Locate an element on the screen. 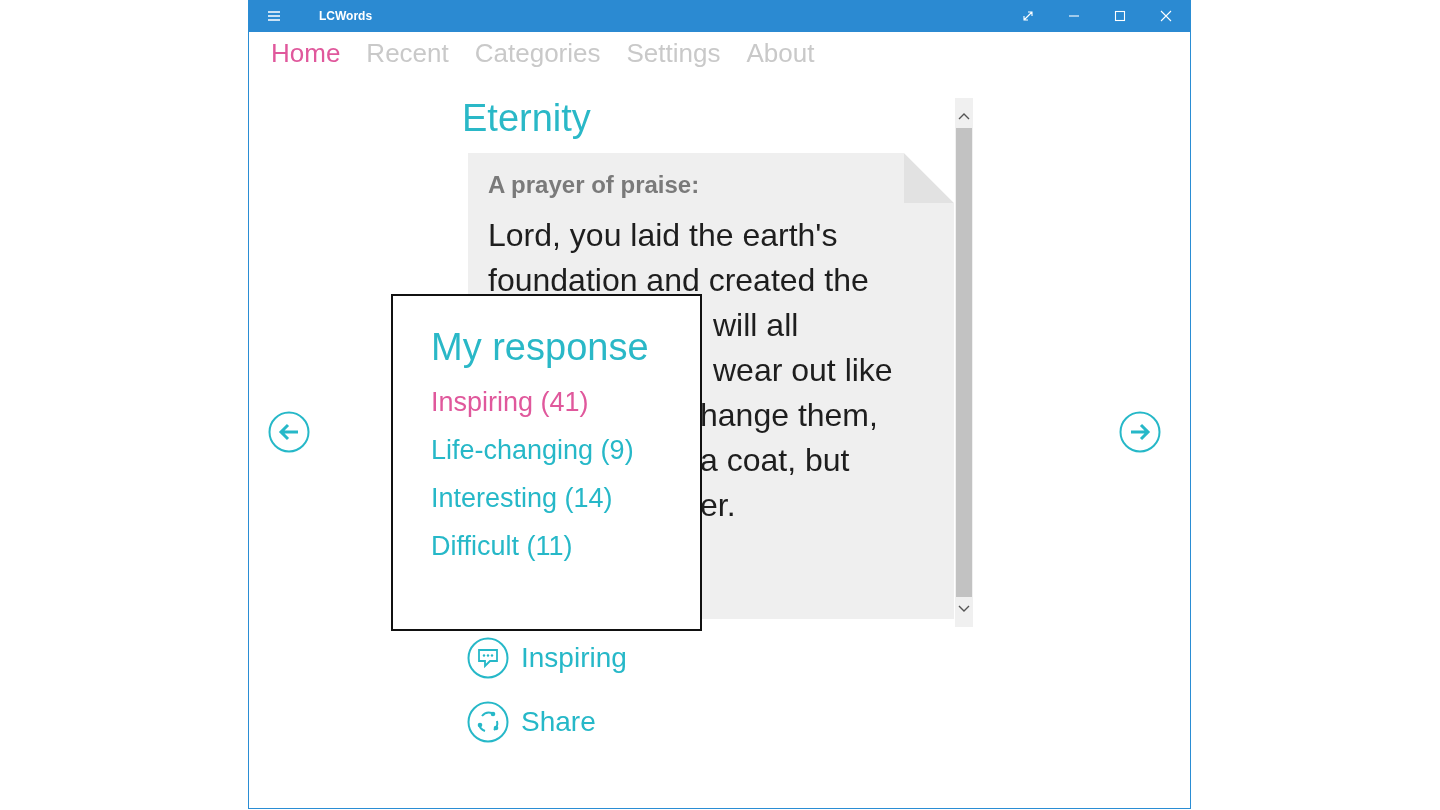 This screenshot has height=810, width=1440. passage-line: foundation and created the is located at coordinates (678, 280).